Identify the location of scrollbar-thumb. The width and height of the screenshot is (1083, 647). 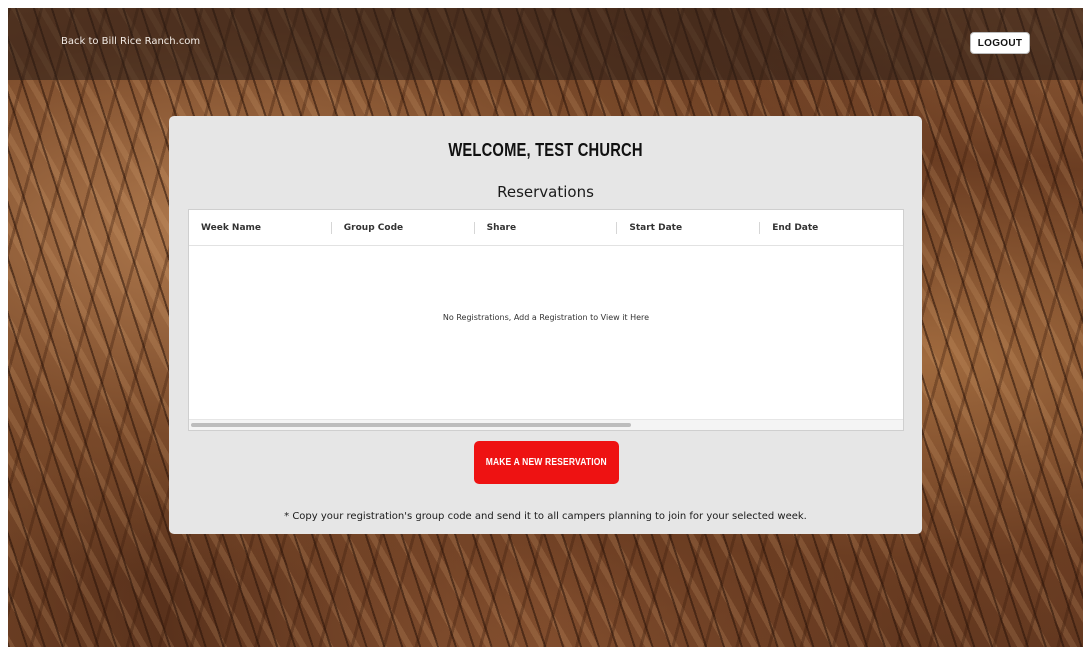
(411, 425).